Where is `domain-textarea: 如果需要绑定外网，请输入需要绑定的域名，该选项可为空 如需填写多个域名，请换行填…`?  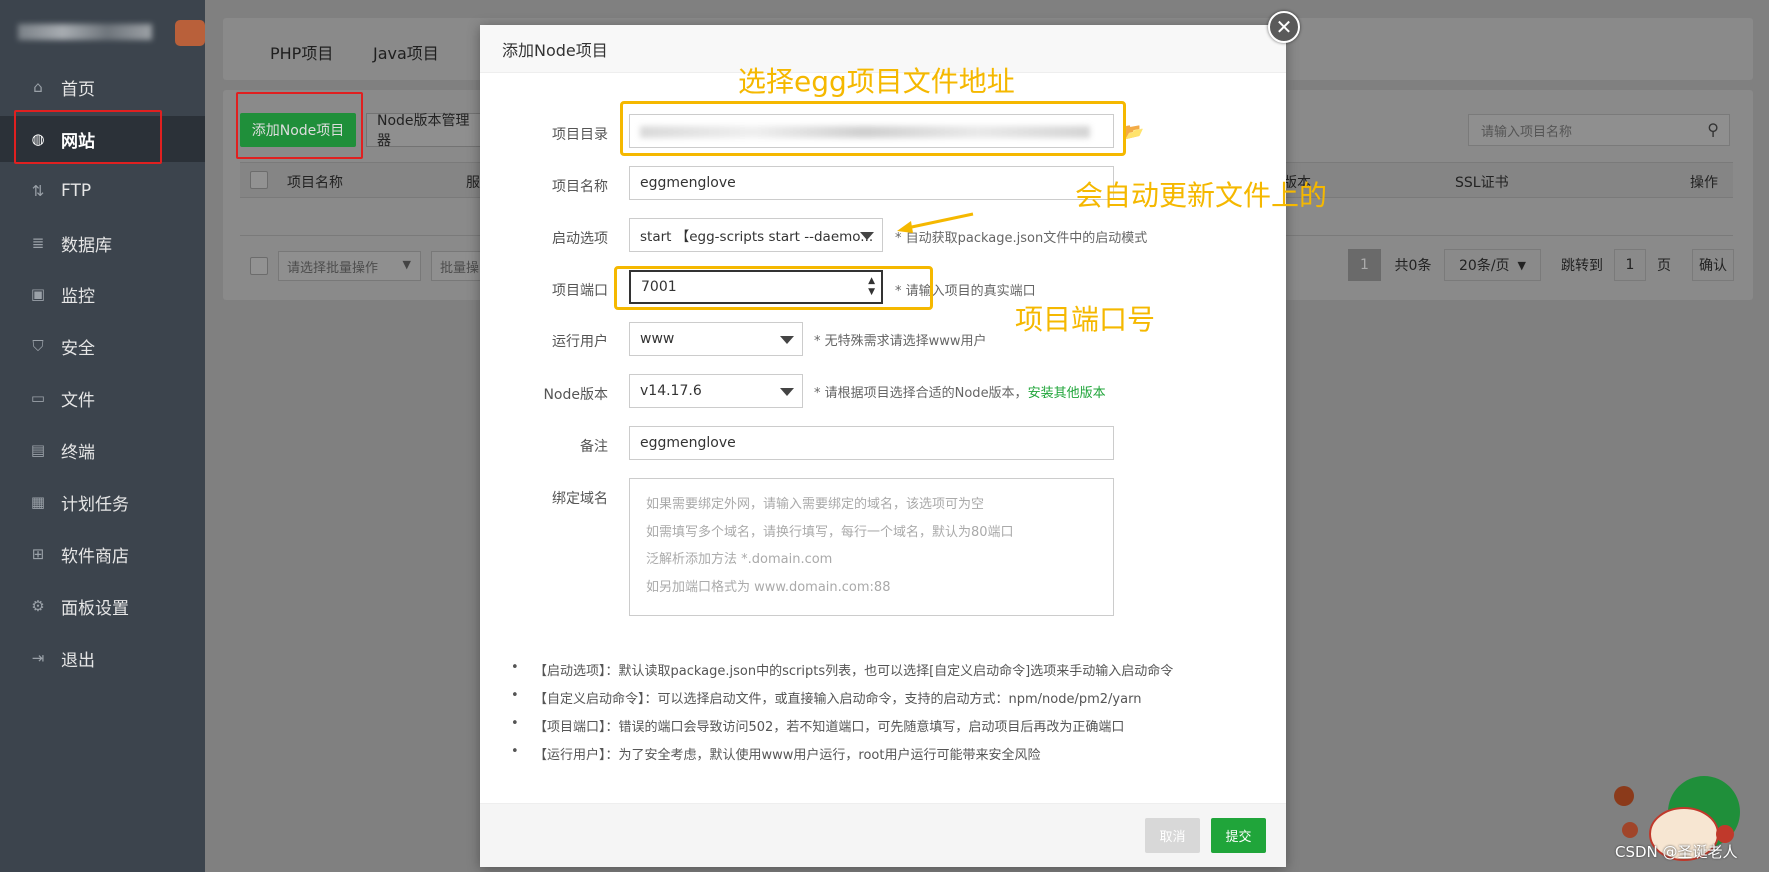 domain-textarea: 如果需要绑定外网，请输入需要绑定的域名，该选项可为空 如需填写多个域名，请换行填… is located at coordinates (871, 547).